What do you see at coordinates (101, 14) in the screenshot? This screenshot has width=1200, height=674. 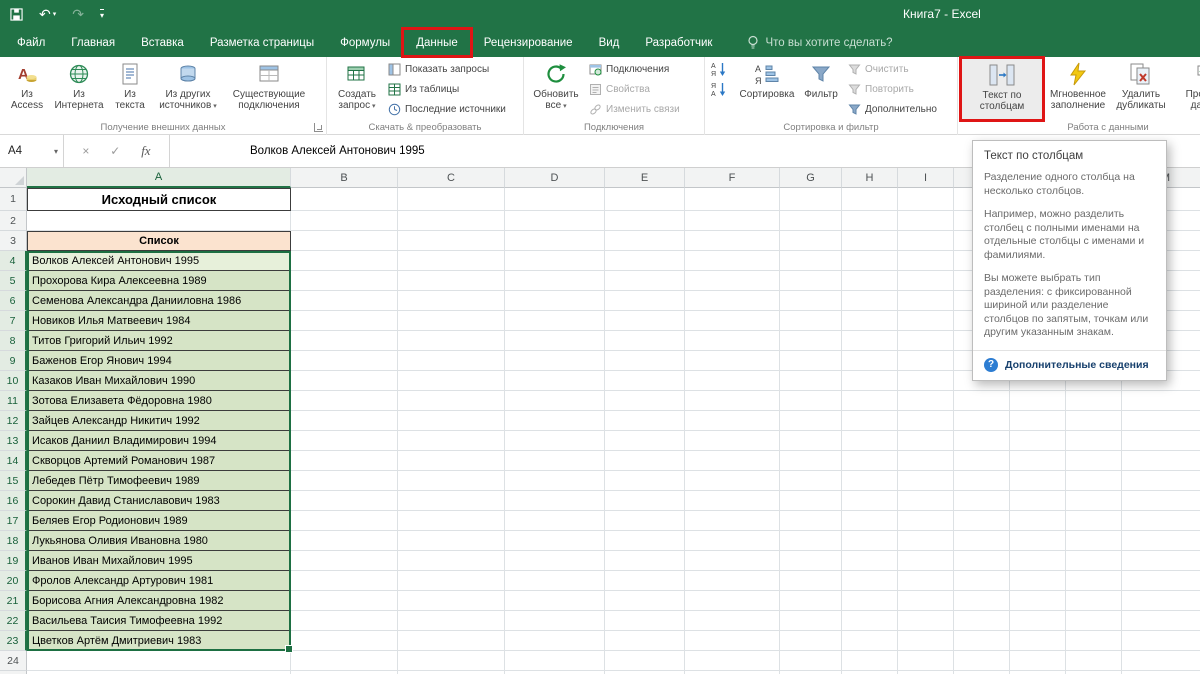 I see `customize-quick-access-icon: ▾` at bounding box center [101, 14].